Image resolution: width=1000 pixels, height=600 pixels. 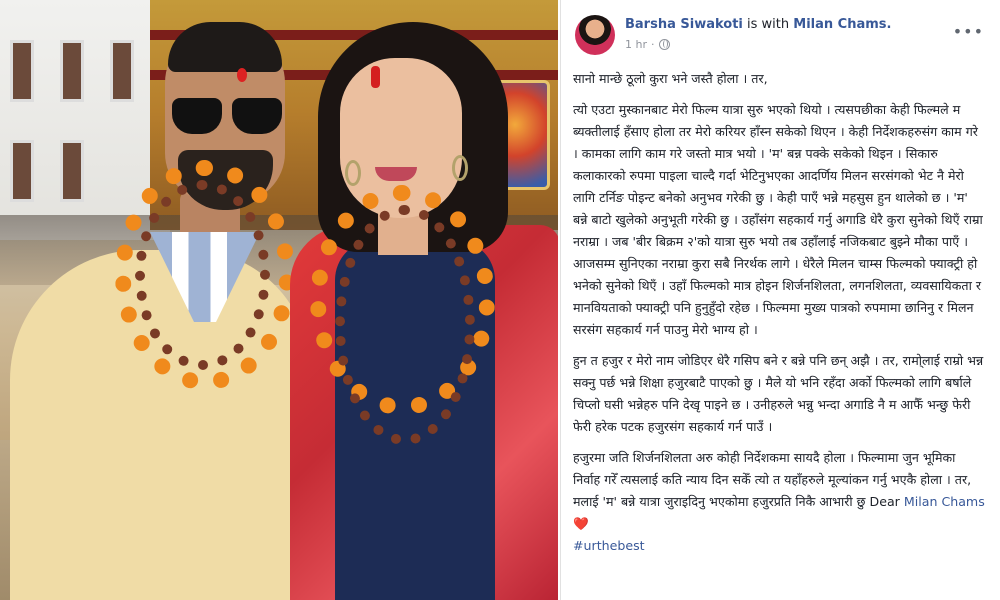 What do you see at coordinates (684, 24) in the screenshot?
I see `author-name-link: Barsha Siwakoti` at bounding box center [684, 24].